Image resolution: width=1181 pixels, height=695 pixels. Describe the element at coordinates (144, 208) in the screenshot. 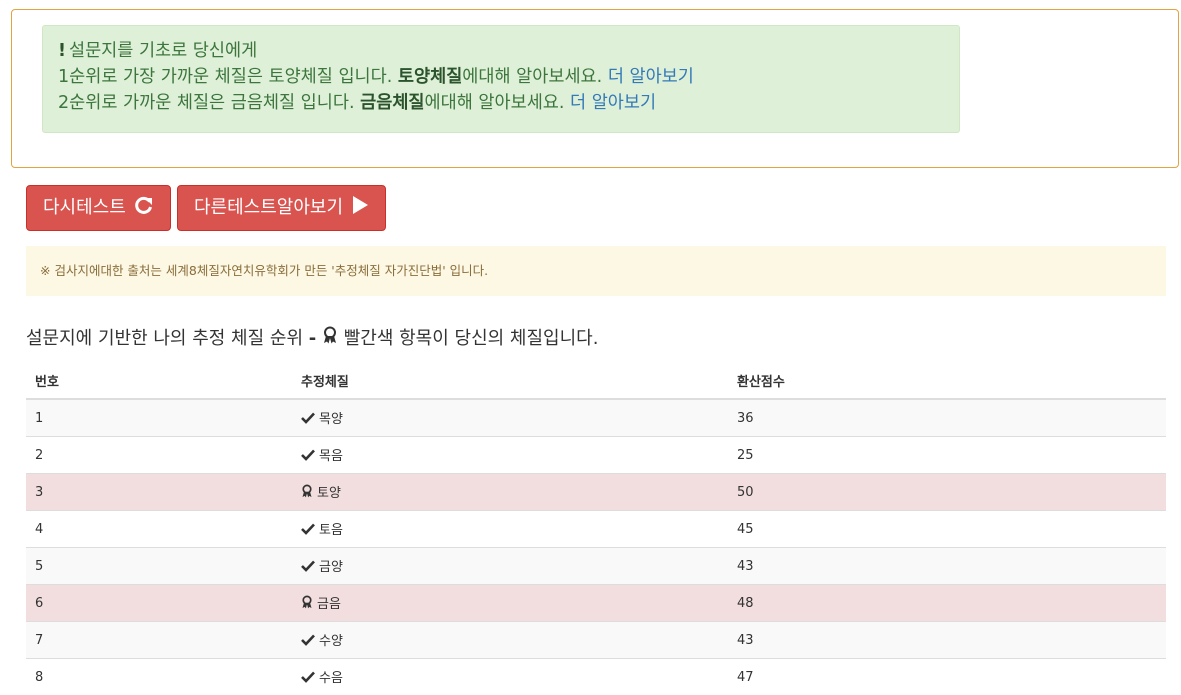

I see `refresh-icon` at that location.